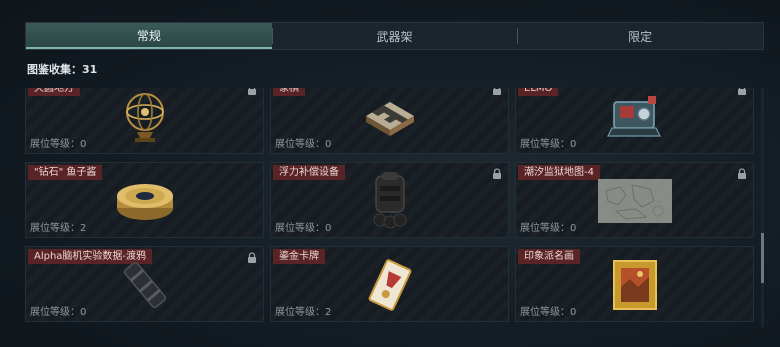  What do you see at coordinates (289, 92) in the screenshot?
I see `item-name: 象棋` at bounding box center [289, 92].